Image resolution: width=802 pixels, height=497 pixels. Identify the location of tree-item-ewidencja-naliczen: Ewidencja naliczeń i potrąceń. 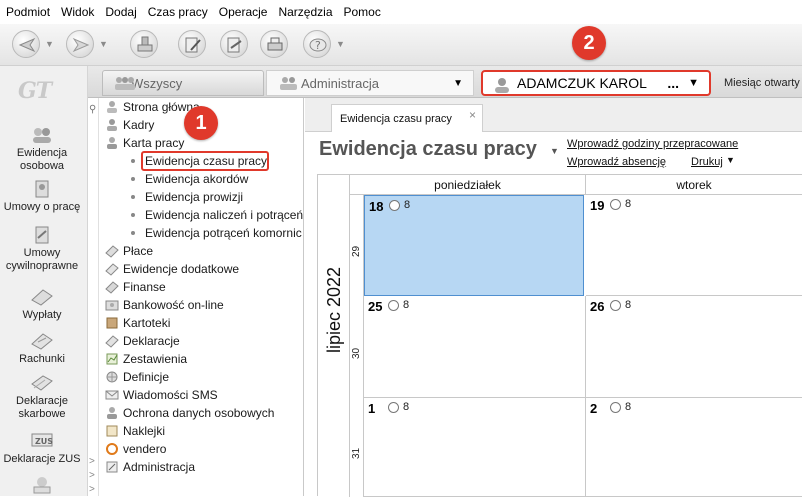
(217, 215).